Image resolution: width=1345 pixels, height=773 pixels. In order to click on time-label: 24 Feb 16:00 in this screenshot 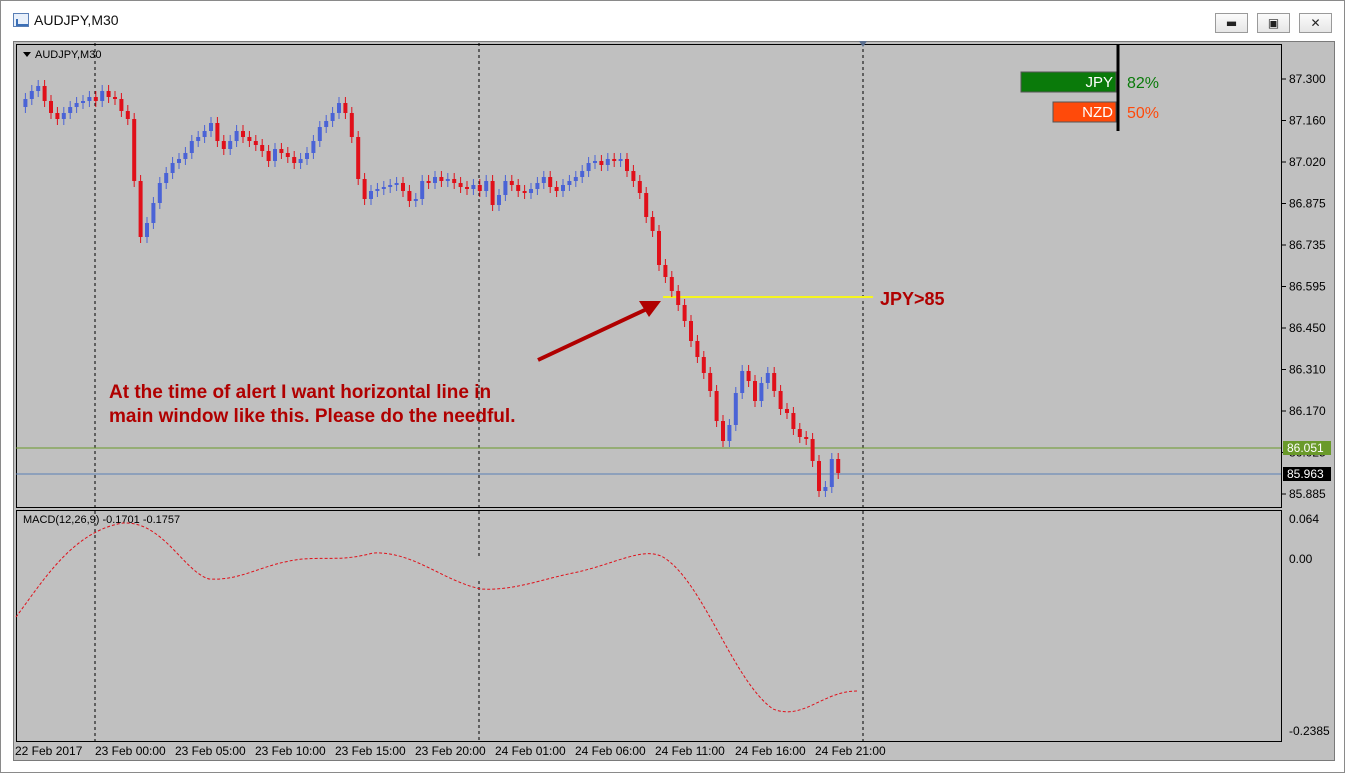, I will do `click(770, 751)`.